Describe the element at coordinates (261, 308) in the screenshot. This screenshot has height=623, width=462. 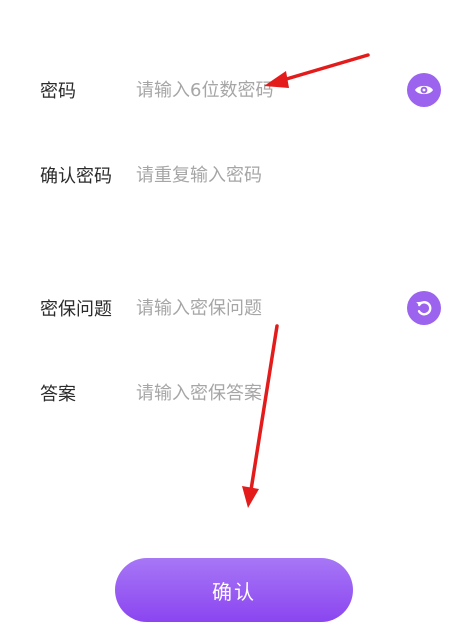
I see `security-question-input` at that location.